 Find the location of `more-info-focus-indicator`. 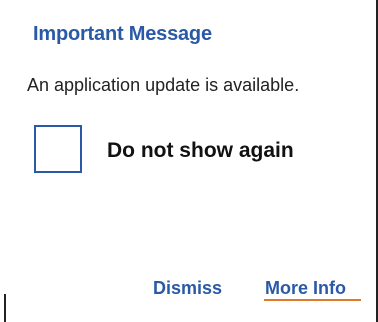

more-info-focus-indicator is located at coordinates (312, 300).